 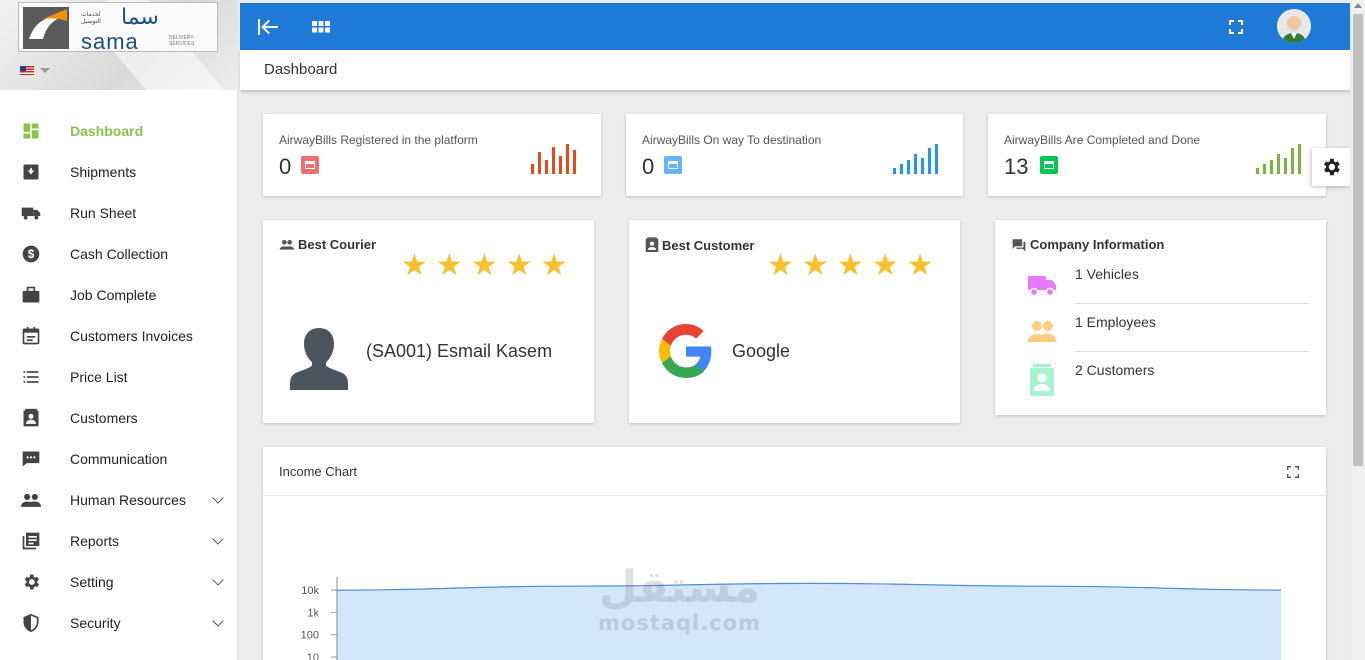 I want to click on settings-gear-button, so click(x=1331, y=167).